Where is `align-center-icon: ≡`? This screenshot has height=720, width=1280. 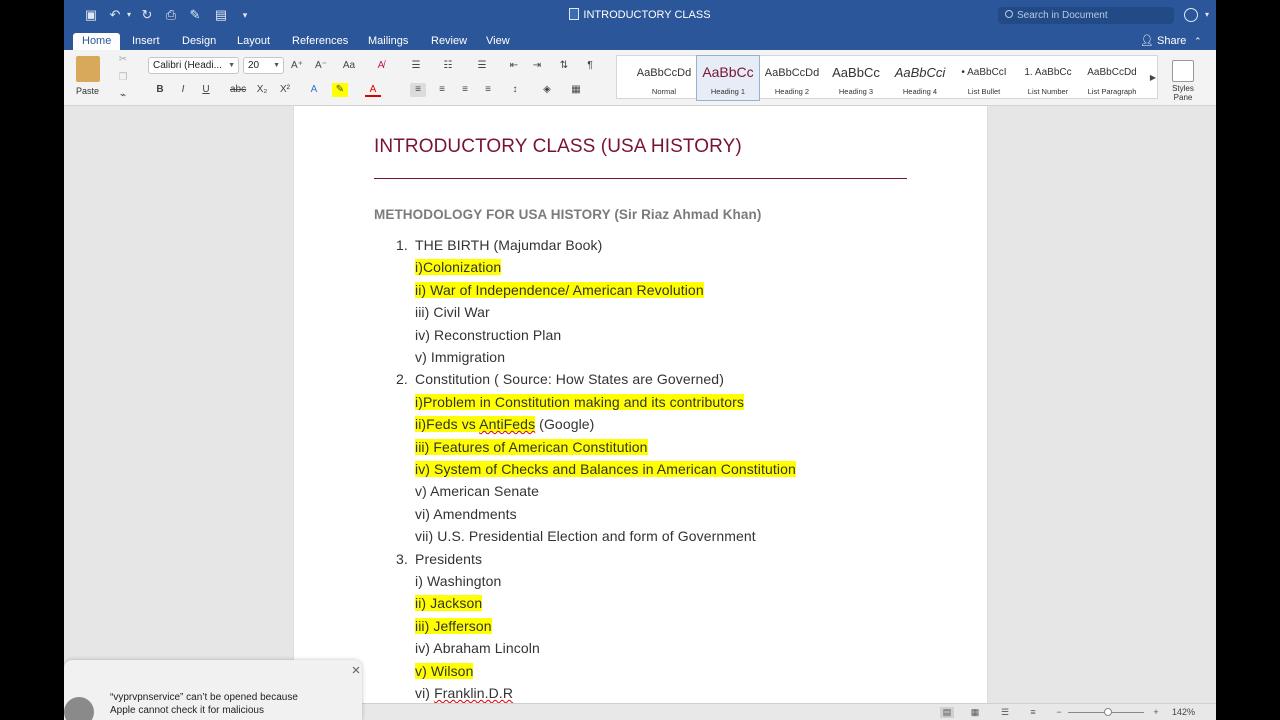
align-center-icon: ≡ is located at coordinates (442, 90).